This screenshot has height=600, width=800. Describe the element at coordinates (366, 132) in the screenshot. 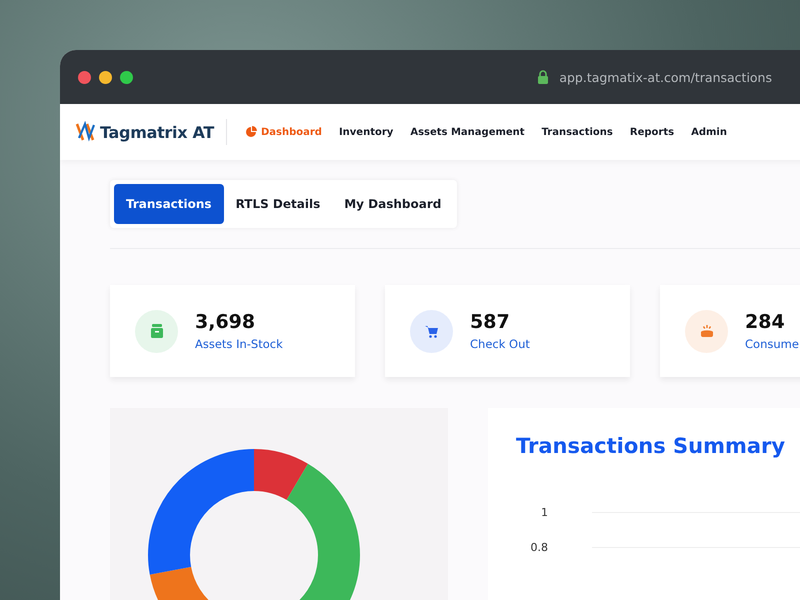

I see `nav-link: Inventory` at that location.